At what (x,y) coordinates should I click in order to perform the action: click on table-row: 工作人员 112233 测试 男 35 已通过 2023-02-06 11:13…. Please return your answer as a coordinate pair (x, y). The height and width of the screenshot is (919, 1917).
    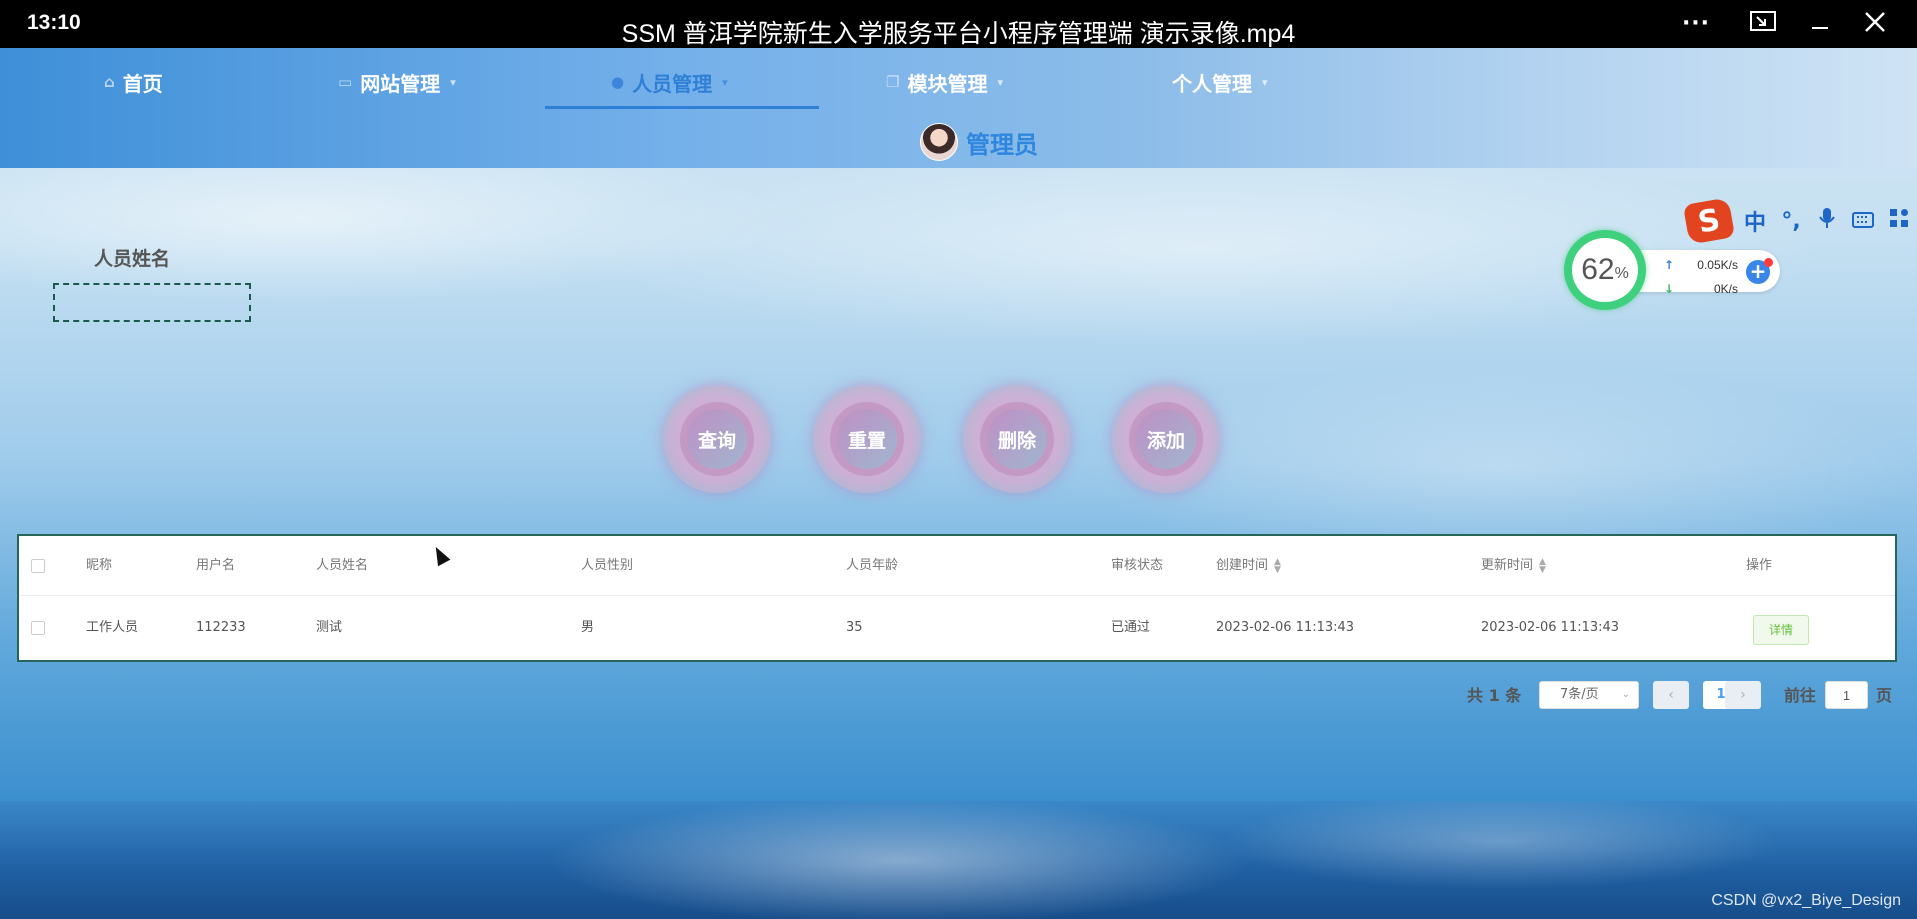
    Looking at the image, I should click on (957, 628).